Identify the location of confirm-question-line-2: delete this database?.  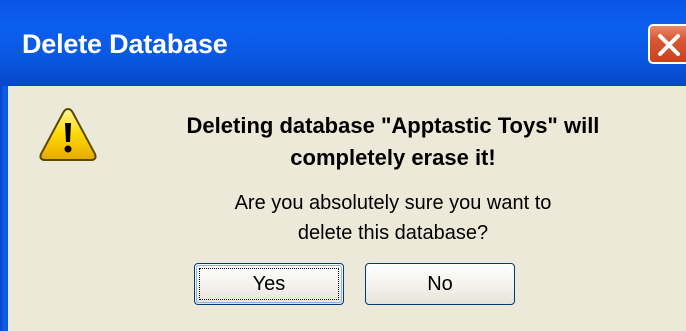
(393, 233).